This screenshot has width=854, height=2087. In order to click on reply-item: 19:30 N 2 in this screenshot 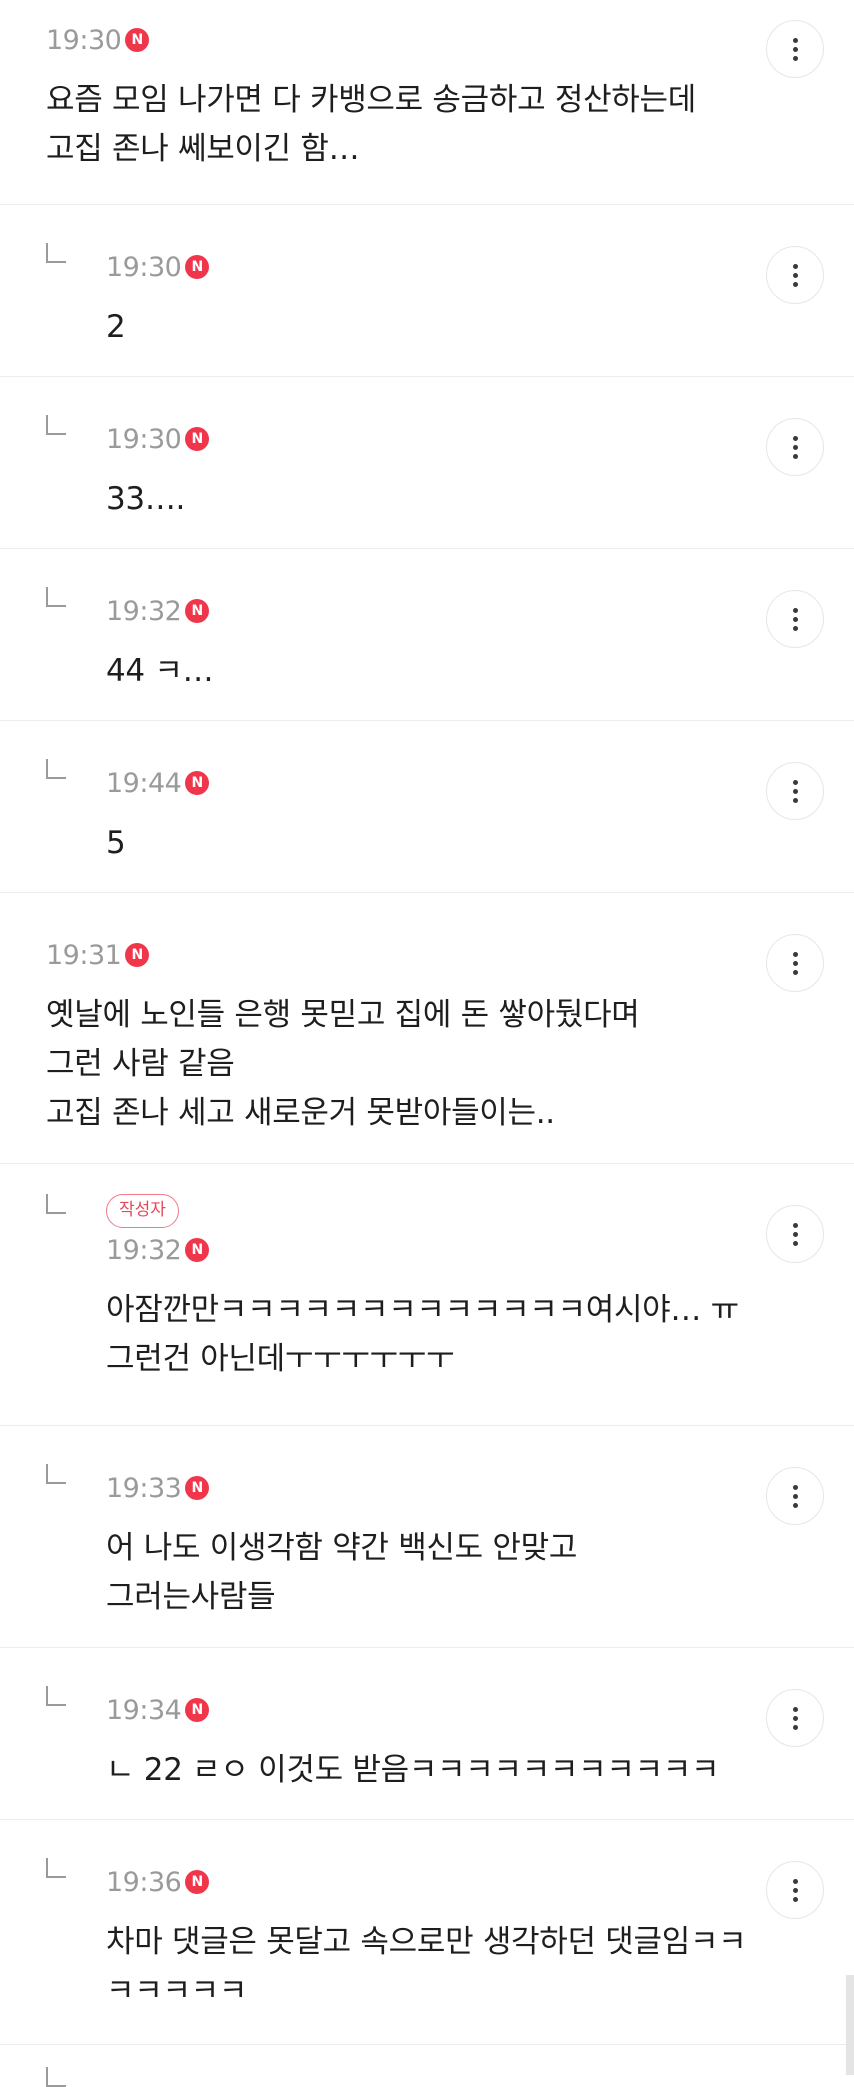, I will do `click(427, 291)`.